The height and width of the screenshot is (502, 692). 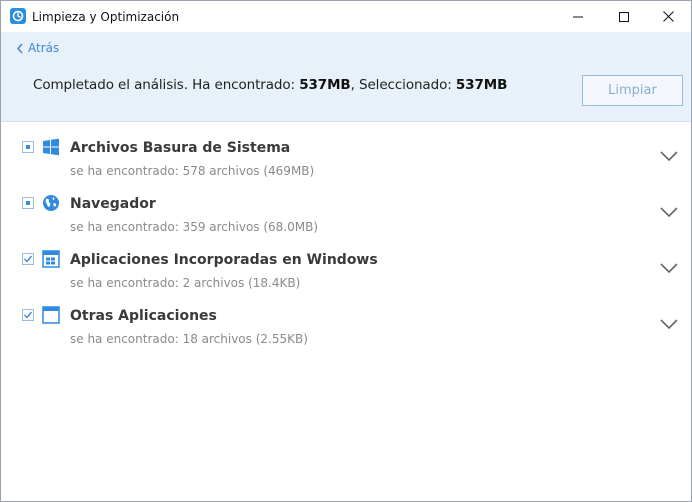 I want to click on item-subtitle: se ha encontrado: 578 archivos (469MB), so click(x=192, y=171).